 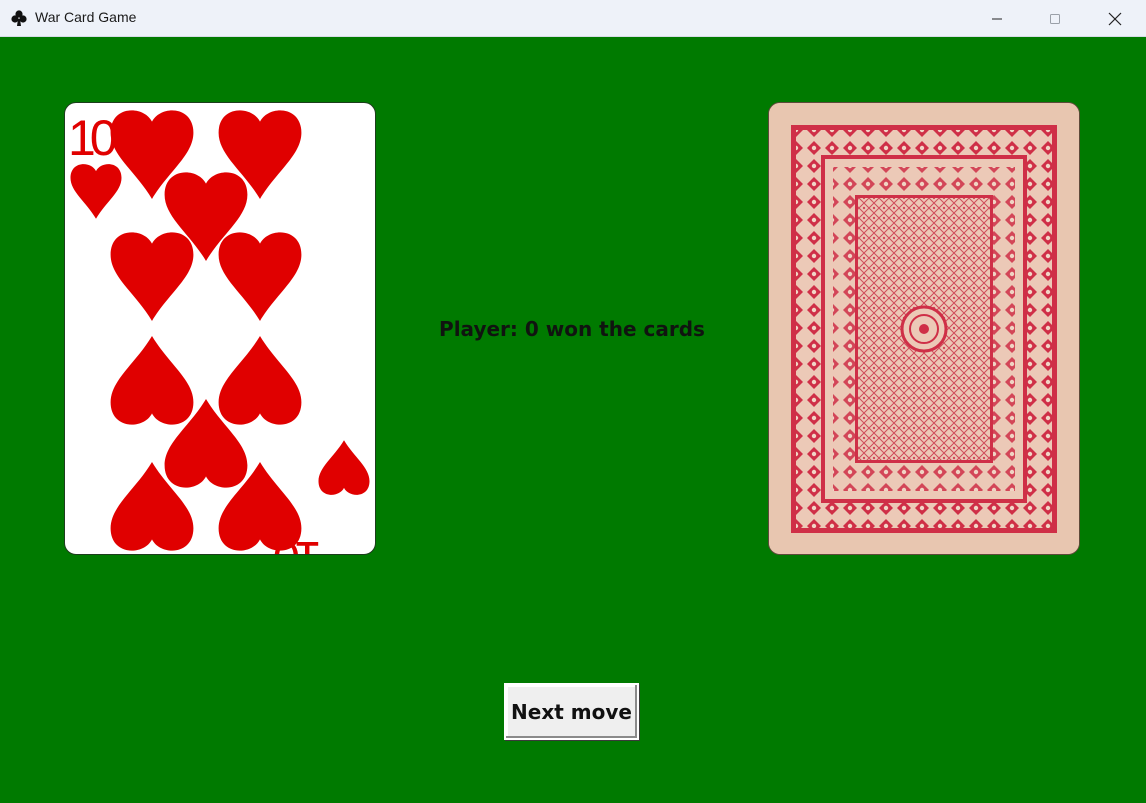 I want to click on window-title: War Card Game, so click(x=86, y=17).